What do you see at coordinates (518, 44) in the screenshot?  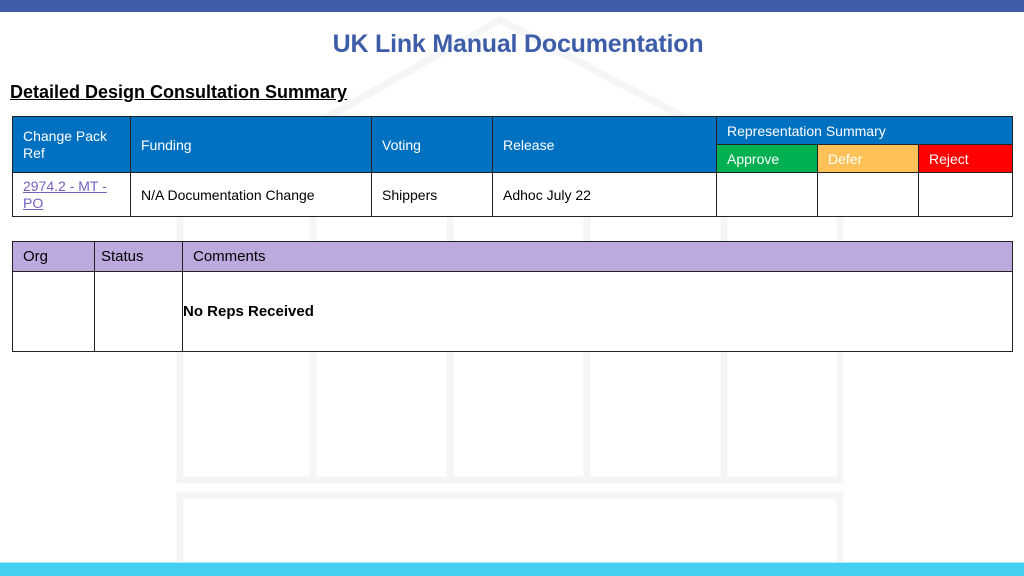 I see `page-title: UK Link Manual Documentation` at bounding box center [518, 44].